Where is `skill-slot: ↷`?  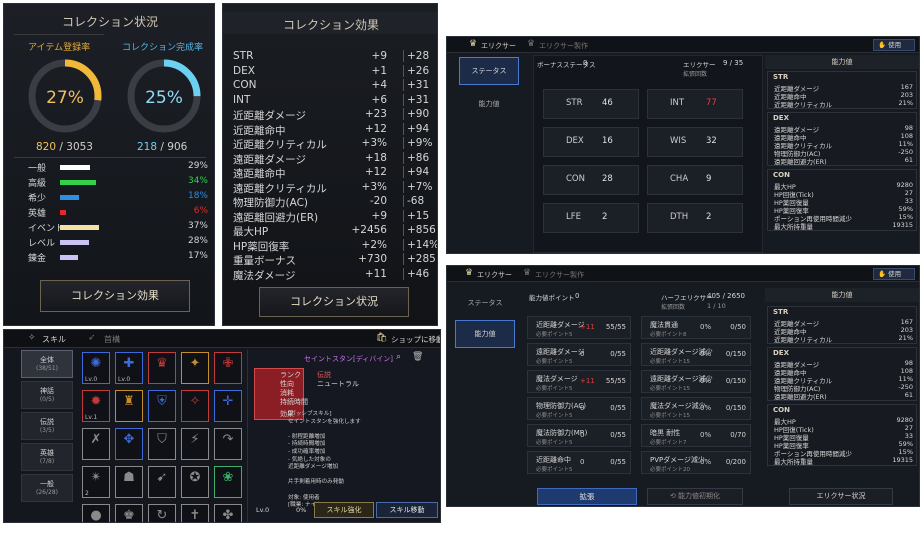 skill-slot: ↷ is located at coordinates (228, 444).